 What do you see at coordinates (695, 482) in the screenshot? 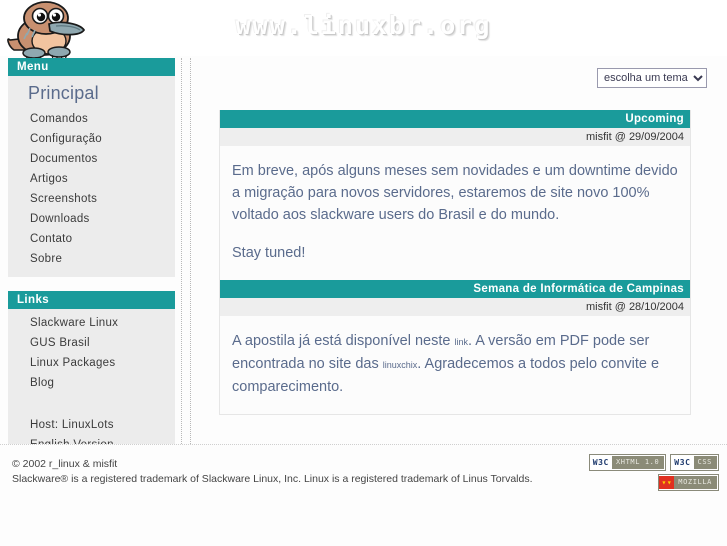
I see `badge-mozilla-label: MOZILLA` at bounding box center [695, 482].